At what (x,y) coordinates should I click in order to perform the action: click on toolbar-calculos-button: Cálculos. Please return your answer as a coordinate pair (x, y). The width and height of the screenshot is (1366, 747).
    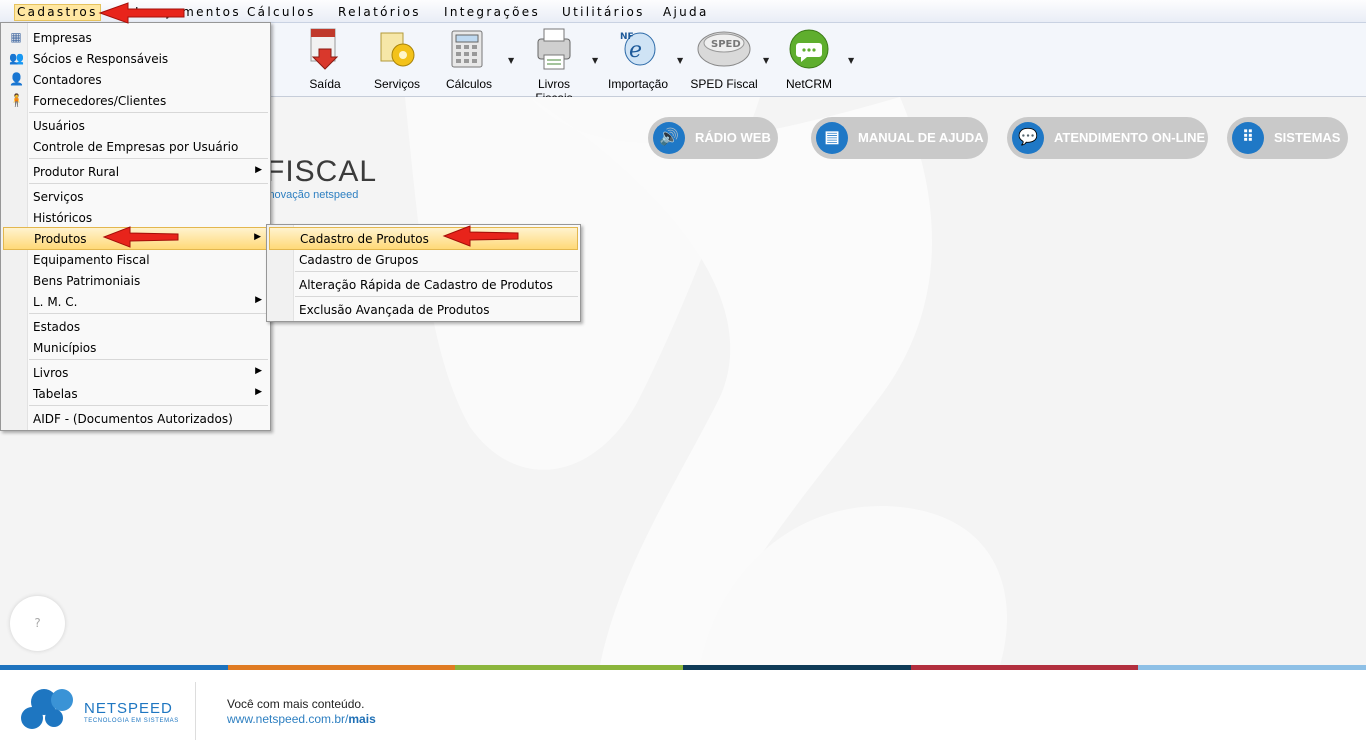
    Looking at the image, I should click on (469, 59).